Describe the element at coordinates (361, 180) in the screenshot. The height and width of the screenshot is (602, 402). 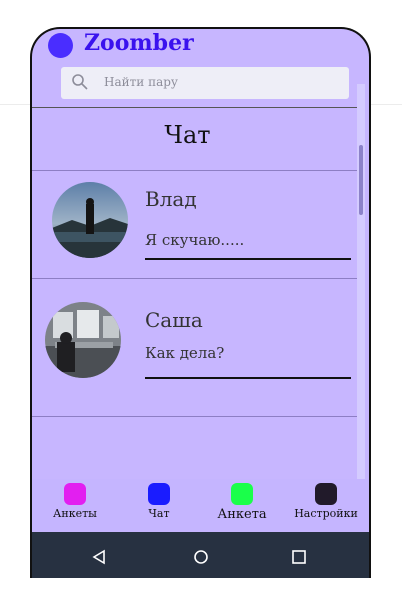
I see `scrollbar-thumb` at that location.